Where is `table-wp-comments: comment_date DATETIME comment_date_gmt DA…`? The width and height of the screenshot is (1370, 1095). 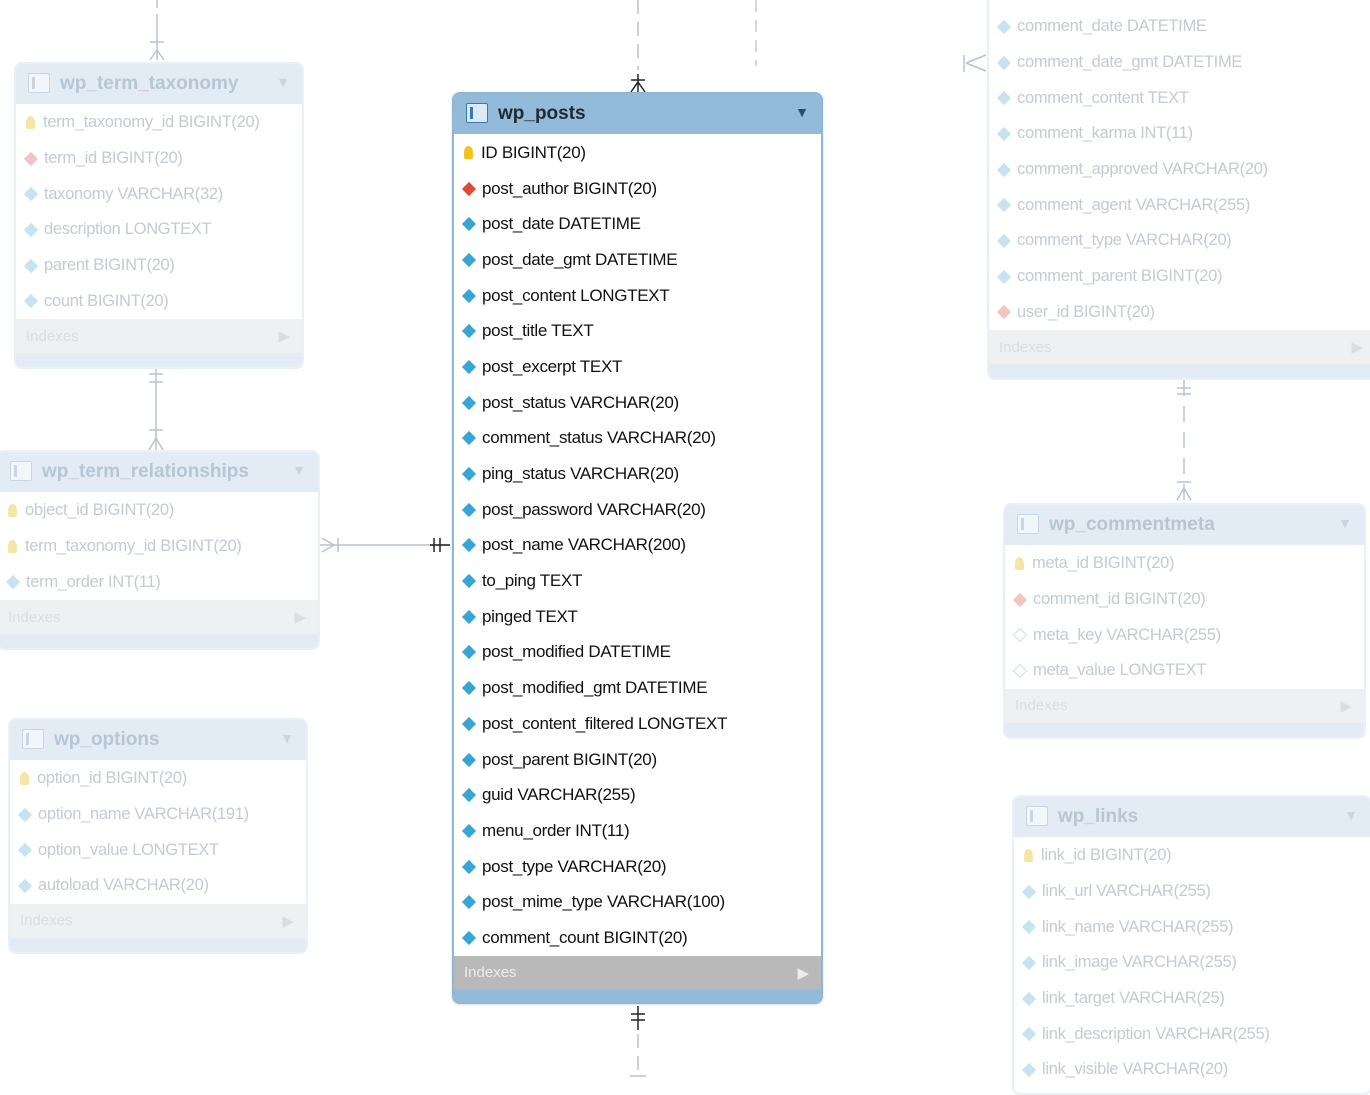 table-wp-comments: comment_date DATETIME comment_date_gmt DA… is located at coordinates (1178, 190).